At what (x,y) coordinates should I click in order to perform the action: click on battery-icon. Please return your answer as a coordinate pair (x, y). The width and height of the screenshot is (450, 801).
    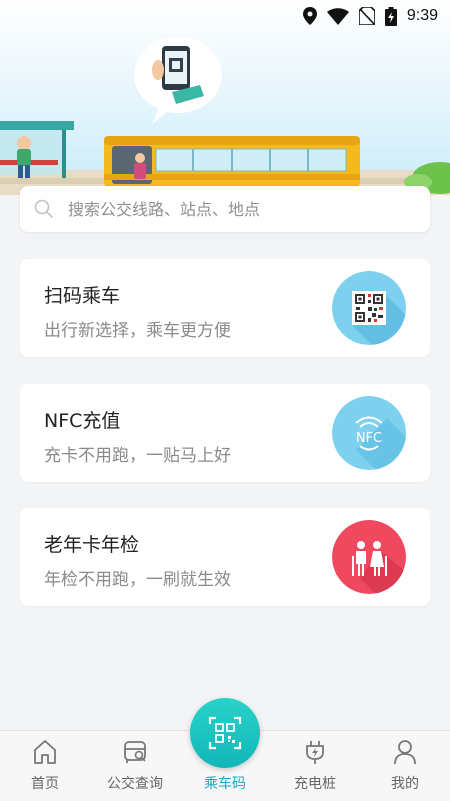
    Looking at the image, I should click on (390, 16).